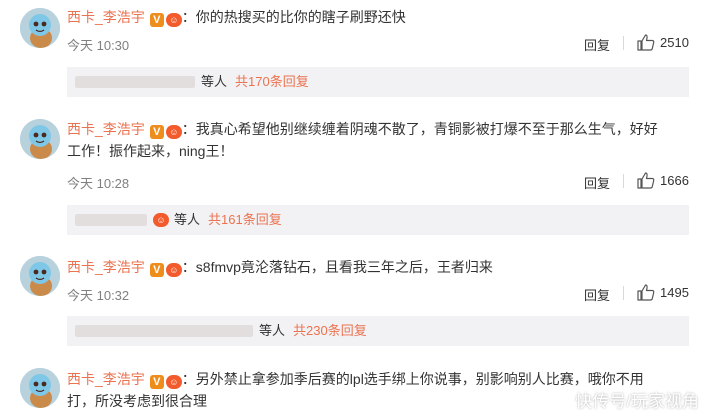 This screenshot has width=707, height=416. What do you see at coordinates (137, 401) in the screenshot?
I see `comment-text-continued: 打，所没考虑到很合理` at bounding box center [137, 401].